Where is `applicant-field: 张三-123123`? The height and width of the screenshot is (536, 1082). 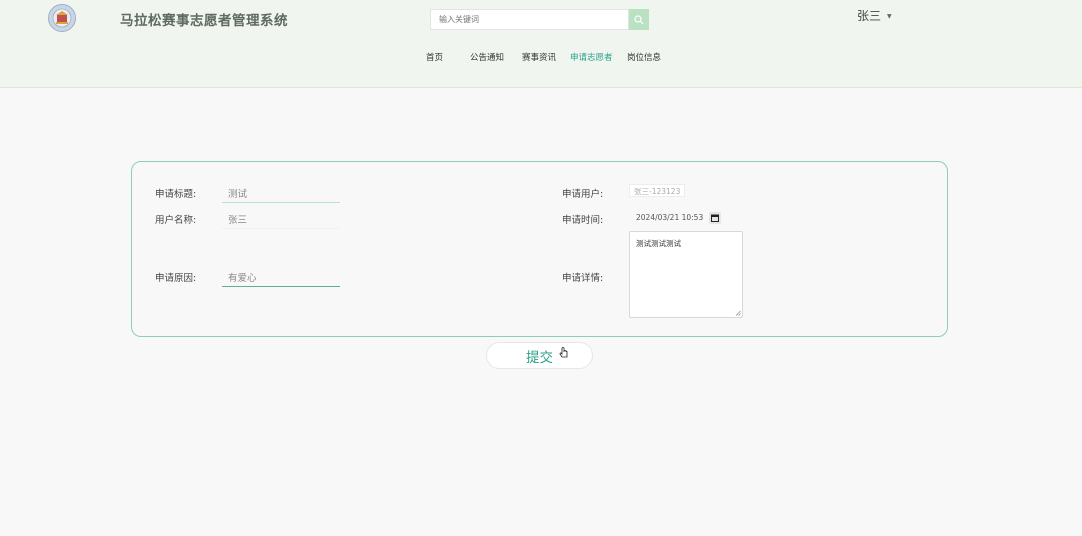 applicant-field: 张三-123123 is located at coordinates (657, 190).